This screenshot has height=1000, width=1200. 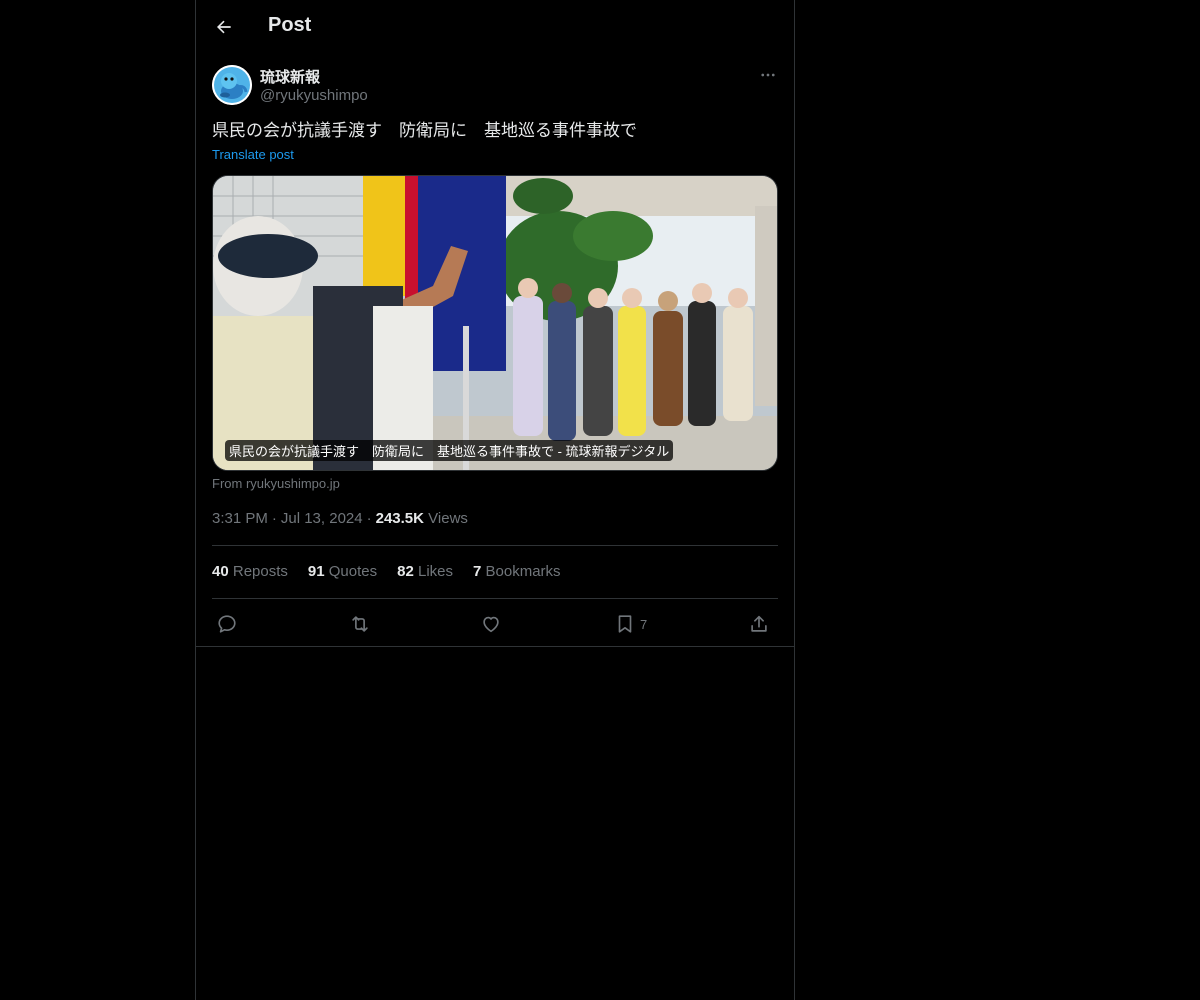 I want to click on arrow-left-icon, so click(x=224, y=27).